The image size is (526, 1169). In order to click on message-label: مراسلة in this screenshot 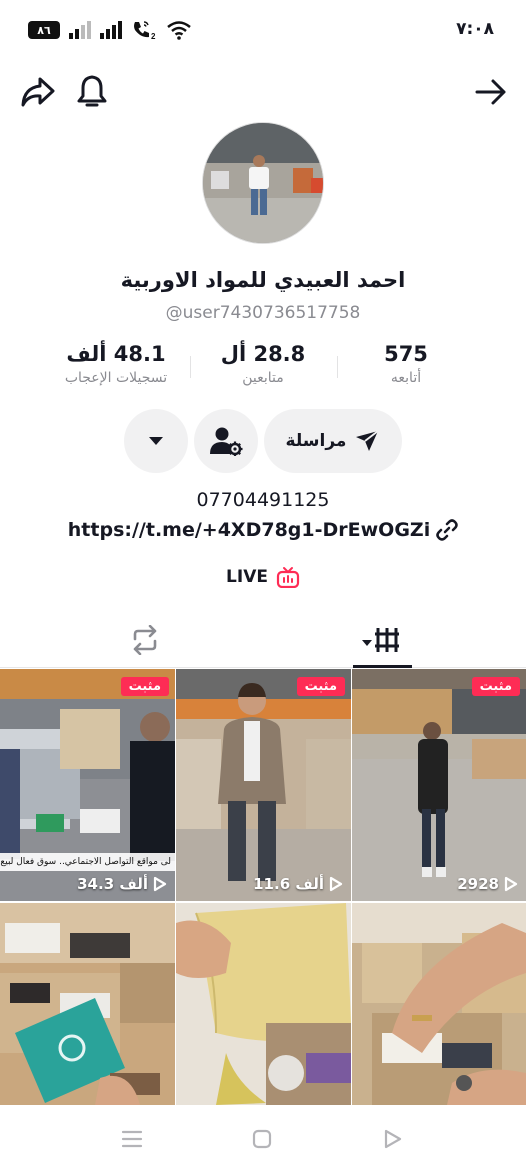, I will do `click(316, 441)`.